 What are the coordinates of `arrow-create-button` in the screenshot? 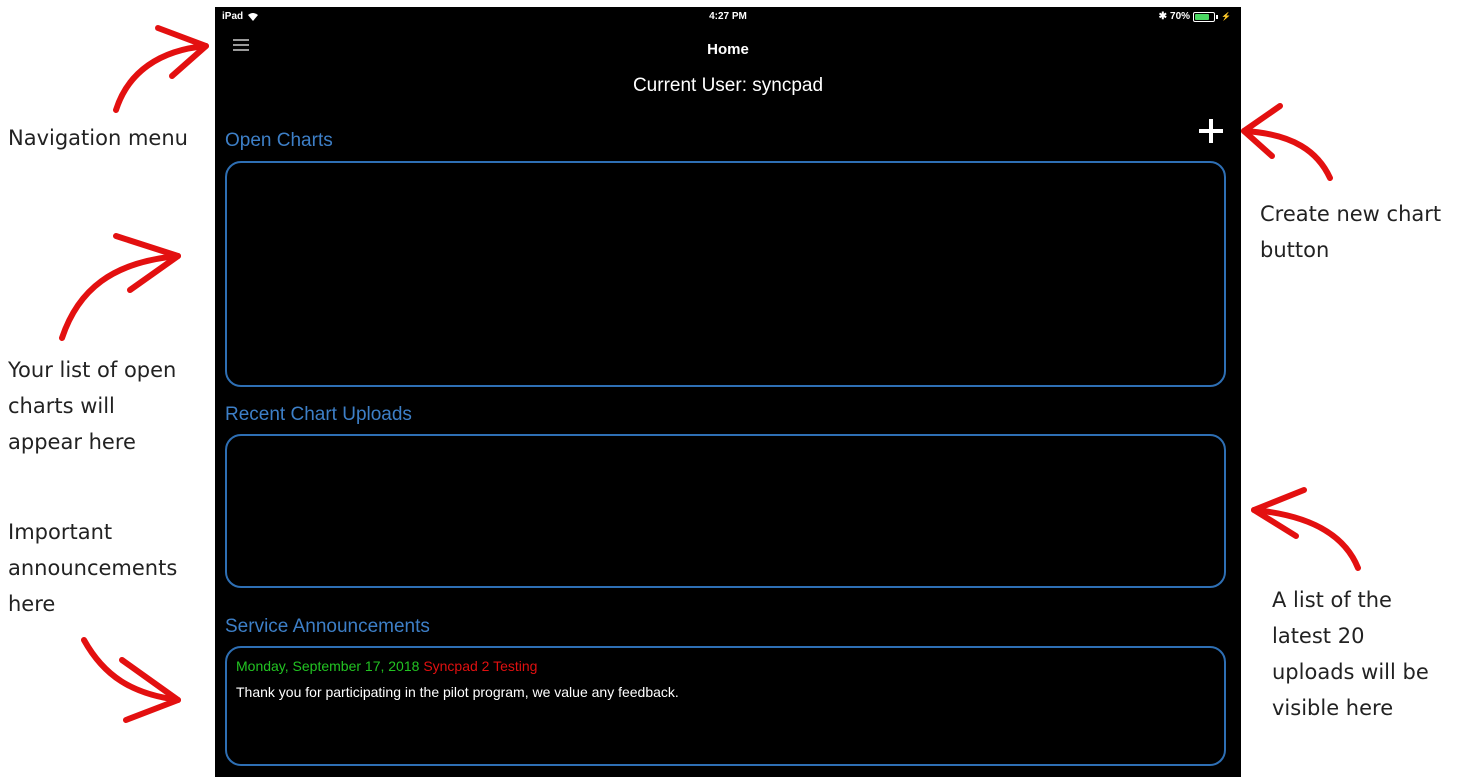 It's located at (1287, 154).